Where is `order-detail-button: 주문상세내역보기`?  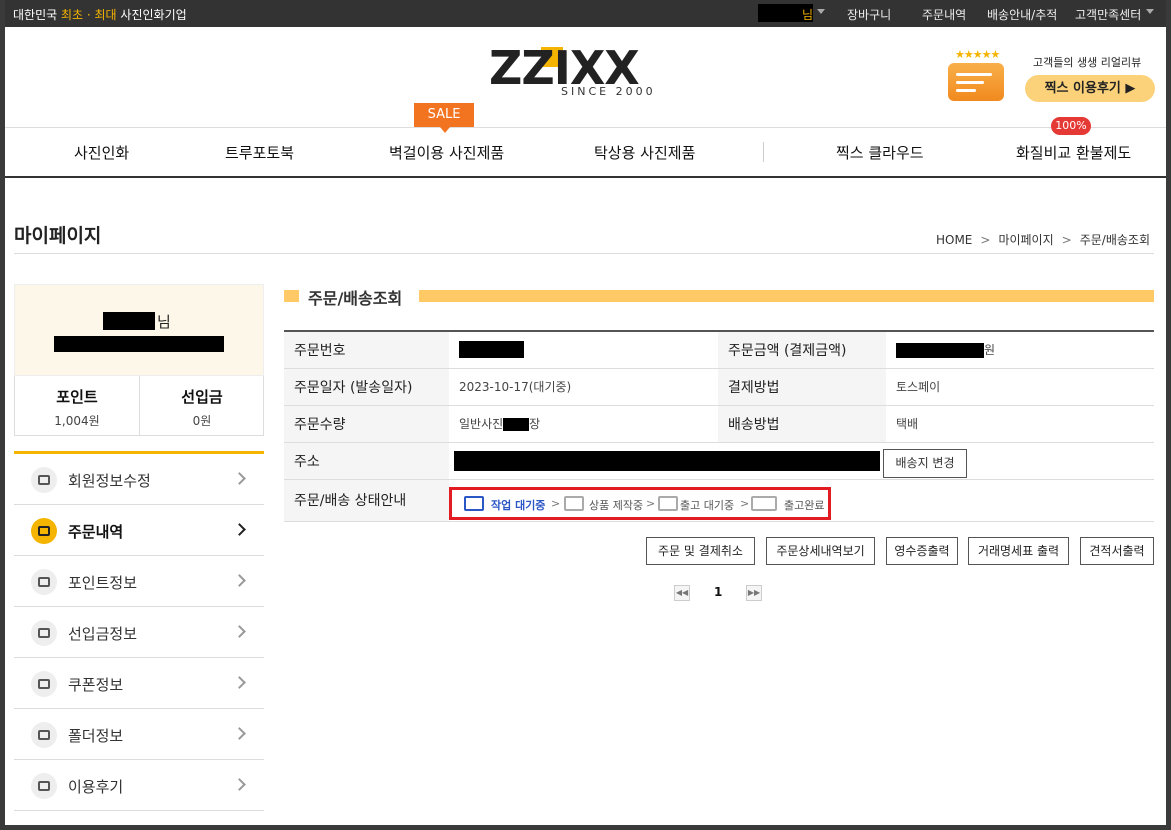
order-detail-button: 주문상세내역보기 is located at coordinates (820, 551).